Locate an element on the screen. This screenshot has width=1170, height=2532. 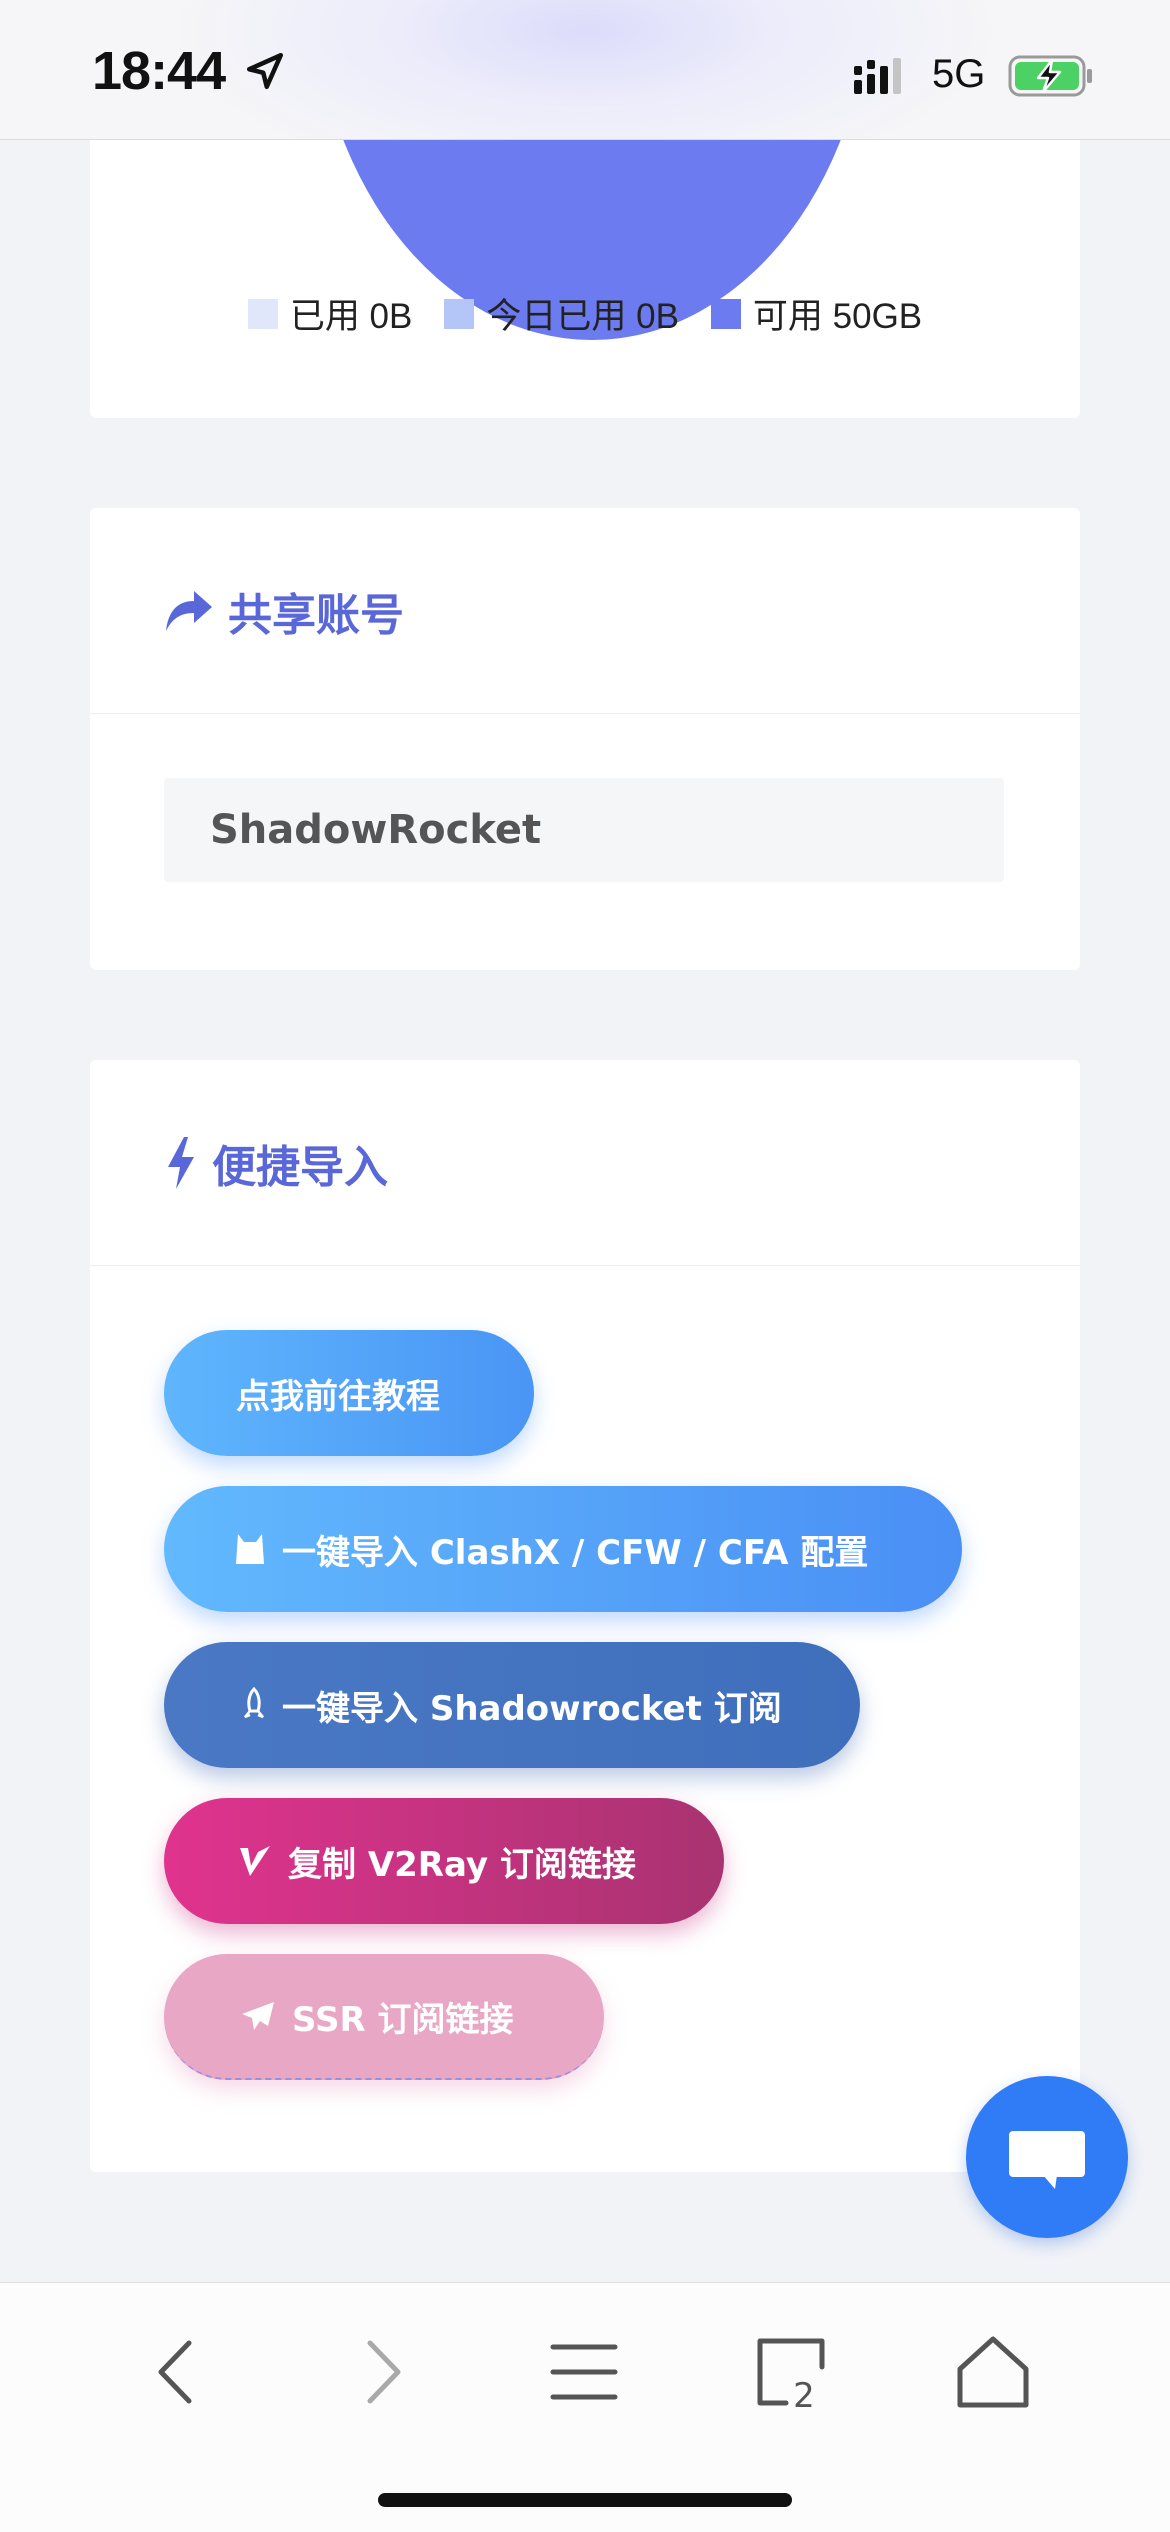
location-arrow-icon is located at coordinates (265, 71).